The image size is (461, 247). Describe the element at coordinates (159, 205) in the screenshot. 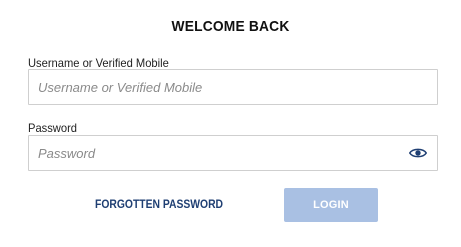

I see `forgotten-password-link: FORGOTTEN PASSWORD` at that location.